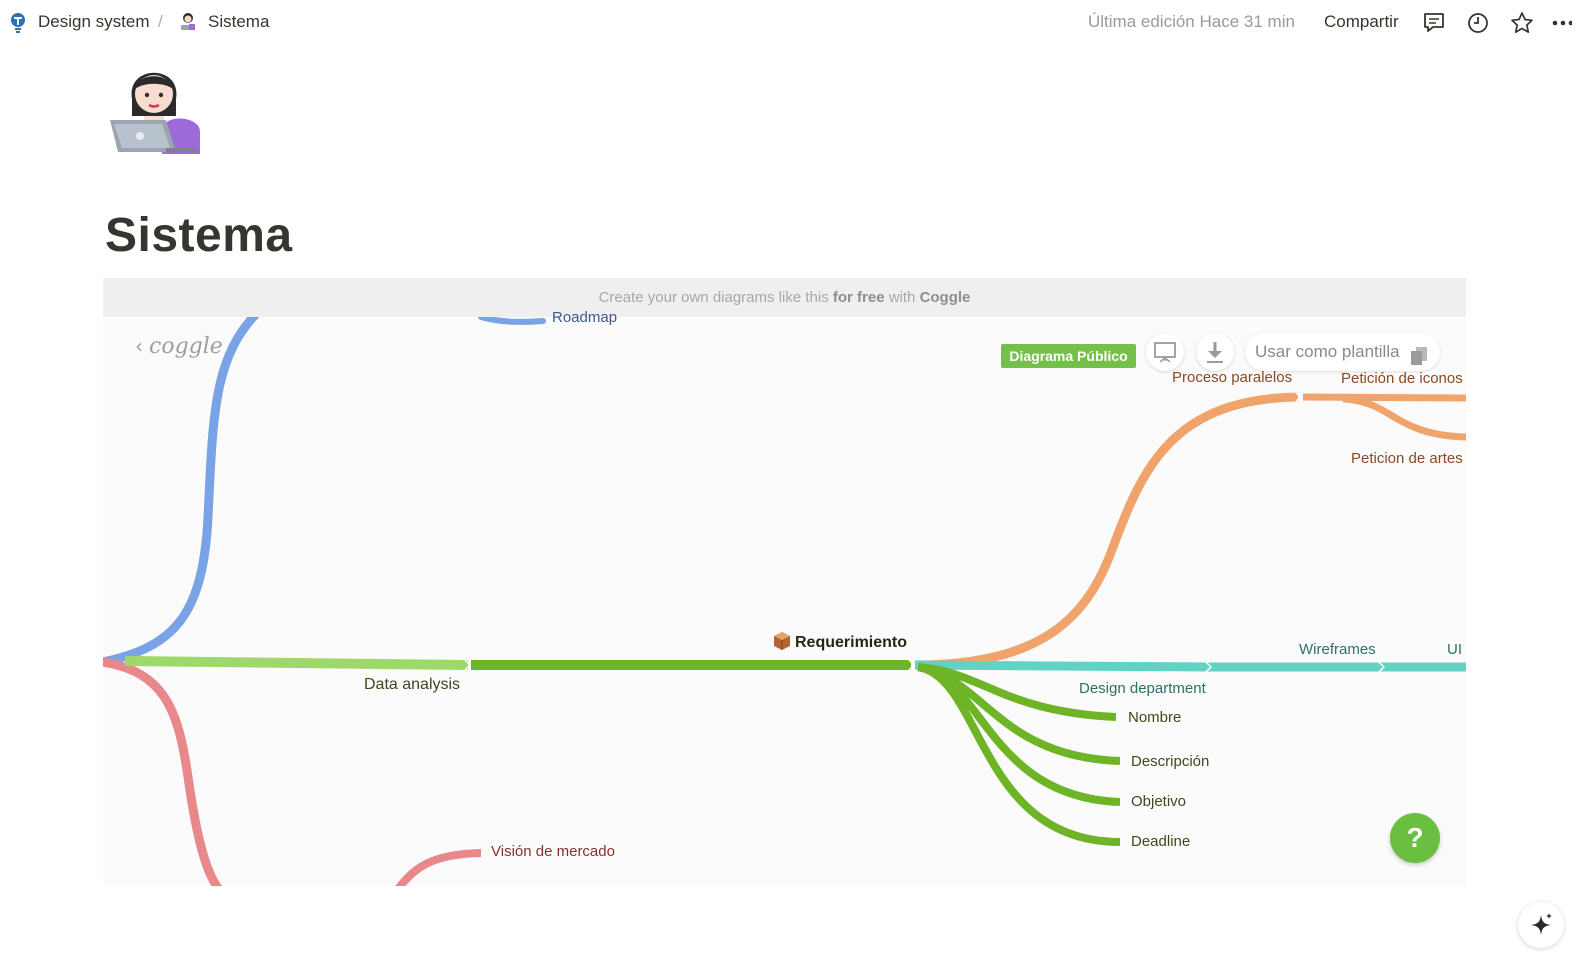 The height and width of the screenshot is (953, 1574). Describe the element at coordinates (902, 297) in the screenshot. I see `banner-text-mid: with` at that location.